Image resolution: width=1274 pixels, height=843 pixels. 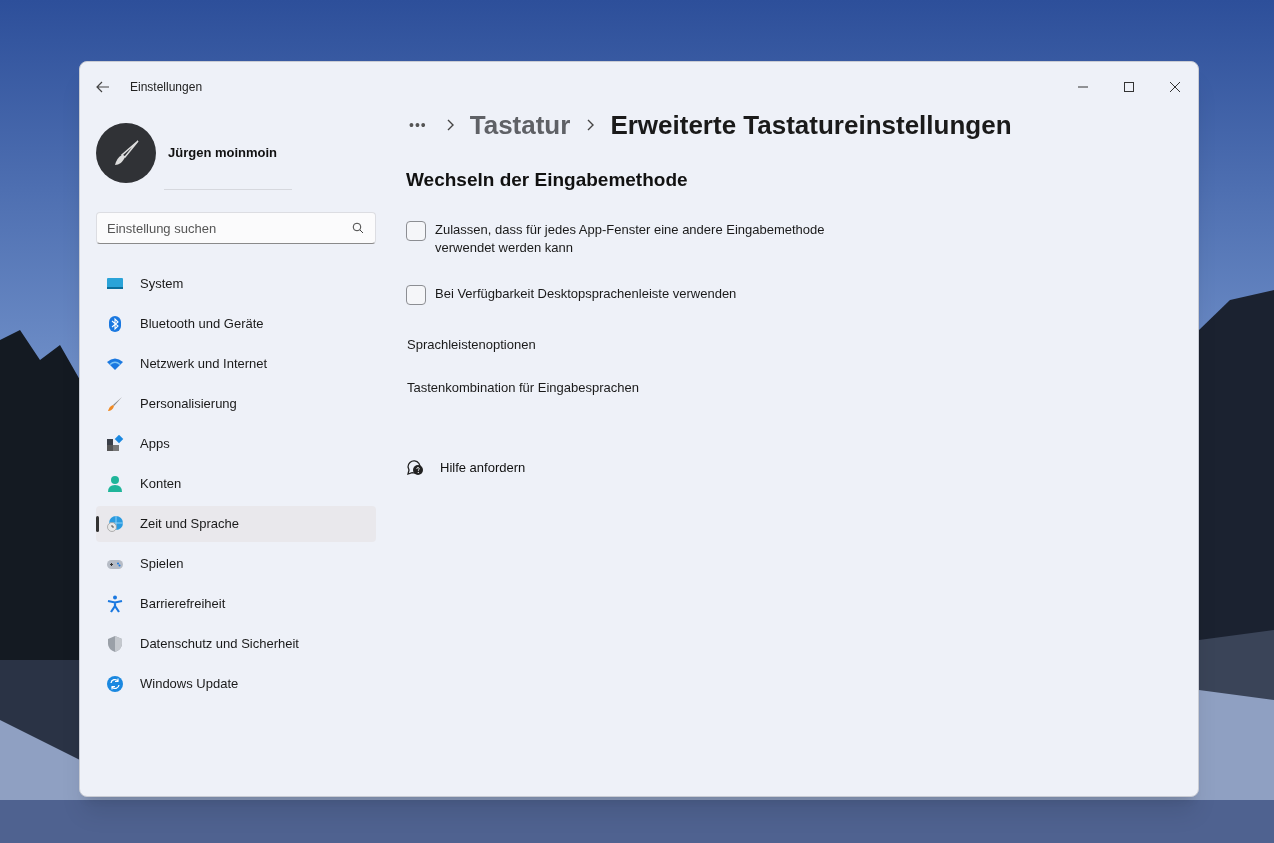 What do you see at coordinates (236, 564) in the screenshot?
I see `sidebar-item: Spielen` at bounding box center [236, 564].